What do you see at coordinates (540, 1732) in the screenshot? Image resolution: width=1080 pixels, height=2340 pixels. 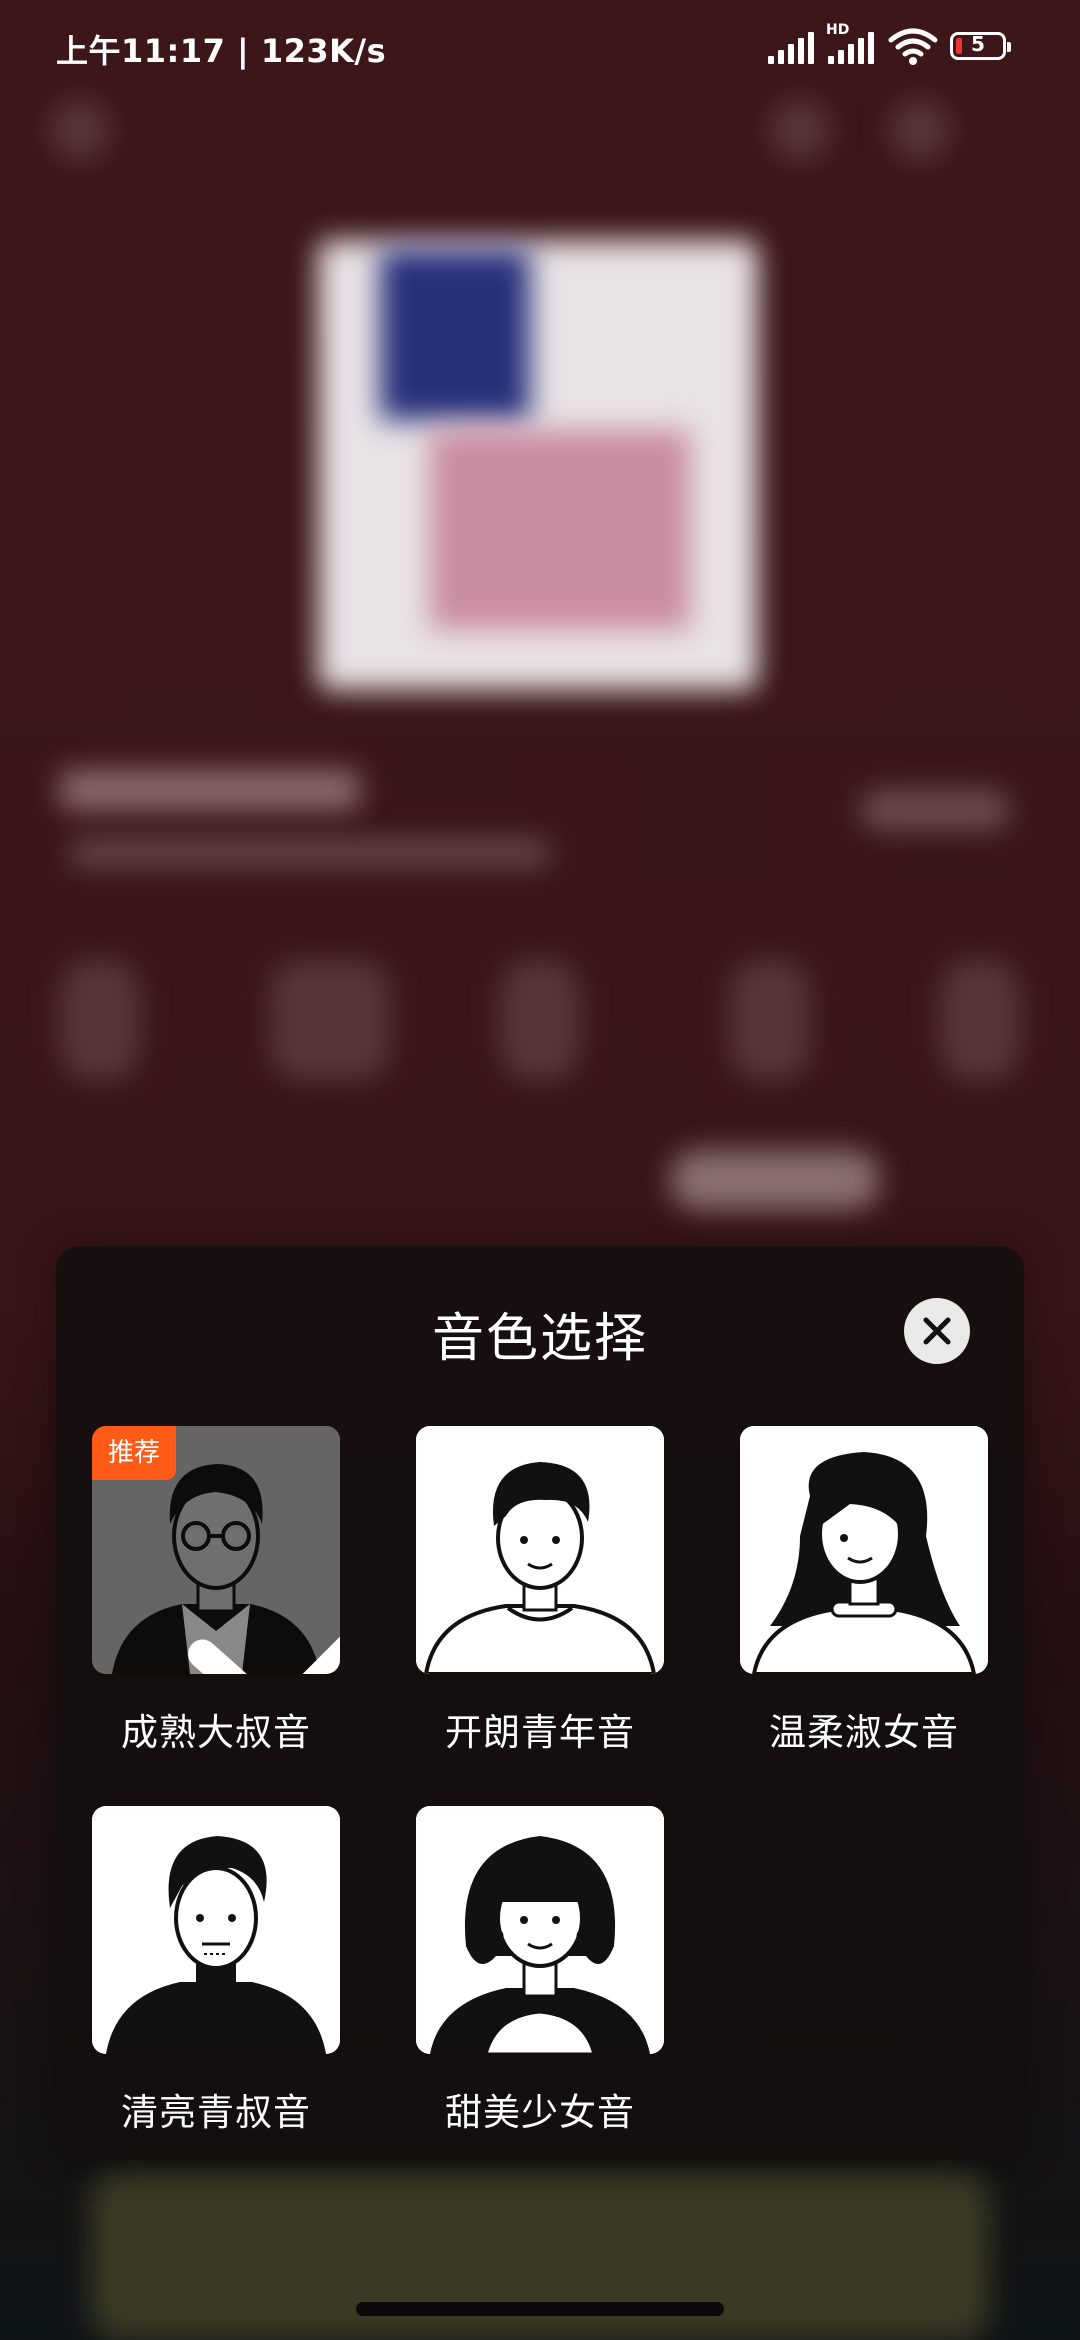 I see `voice-label: 开朗青年音` at bounding box center [540, 1732].